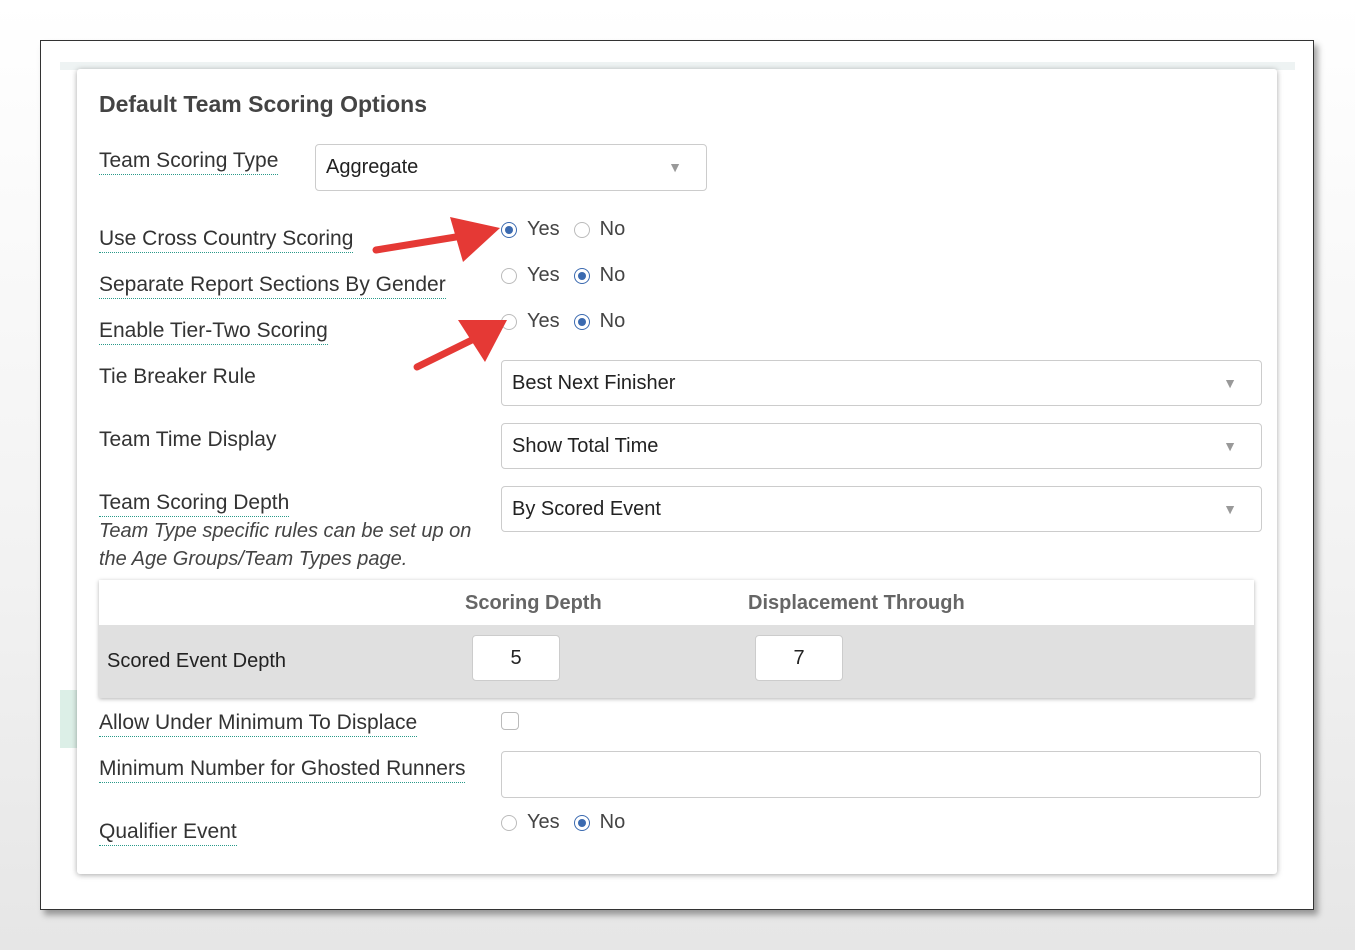 The height and width of the screenshot is (950, 1355). Describe the element at coordinates (570, 321) in the screenshot. I see `tier-two-radio-group: Yes No` at that location.